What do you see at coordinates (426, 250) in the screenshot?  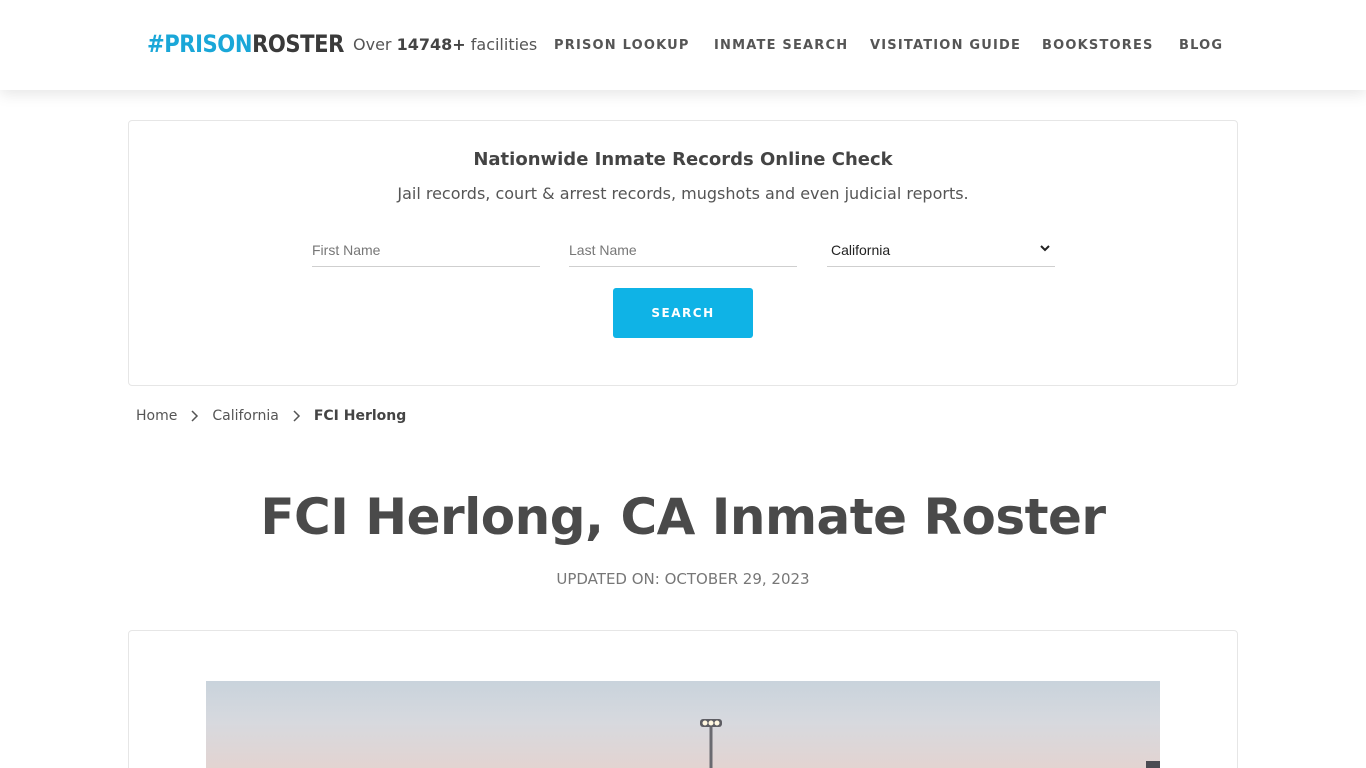 I see `first-name-input` at bounding box center [426, 250].